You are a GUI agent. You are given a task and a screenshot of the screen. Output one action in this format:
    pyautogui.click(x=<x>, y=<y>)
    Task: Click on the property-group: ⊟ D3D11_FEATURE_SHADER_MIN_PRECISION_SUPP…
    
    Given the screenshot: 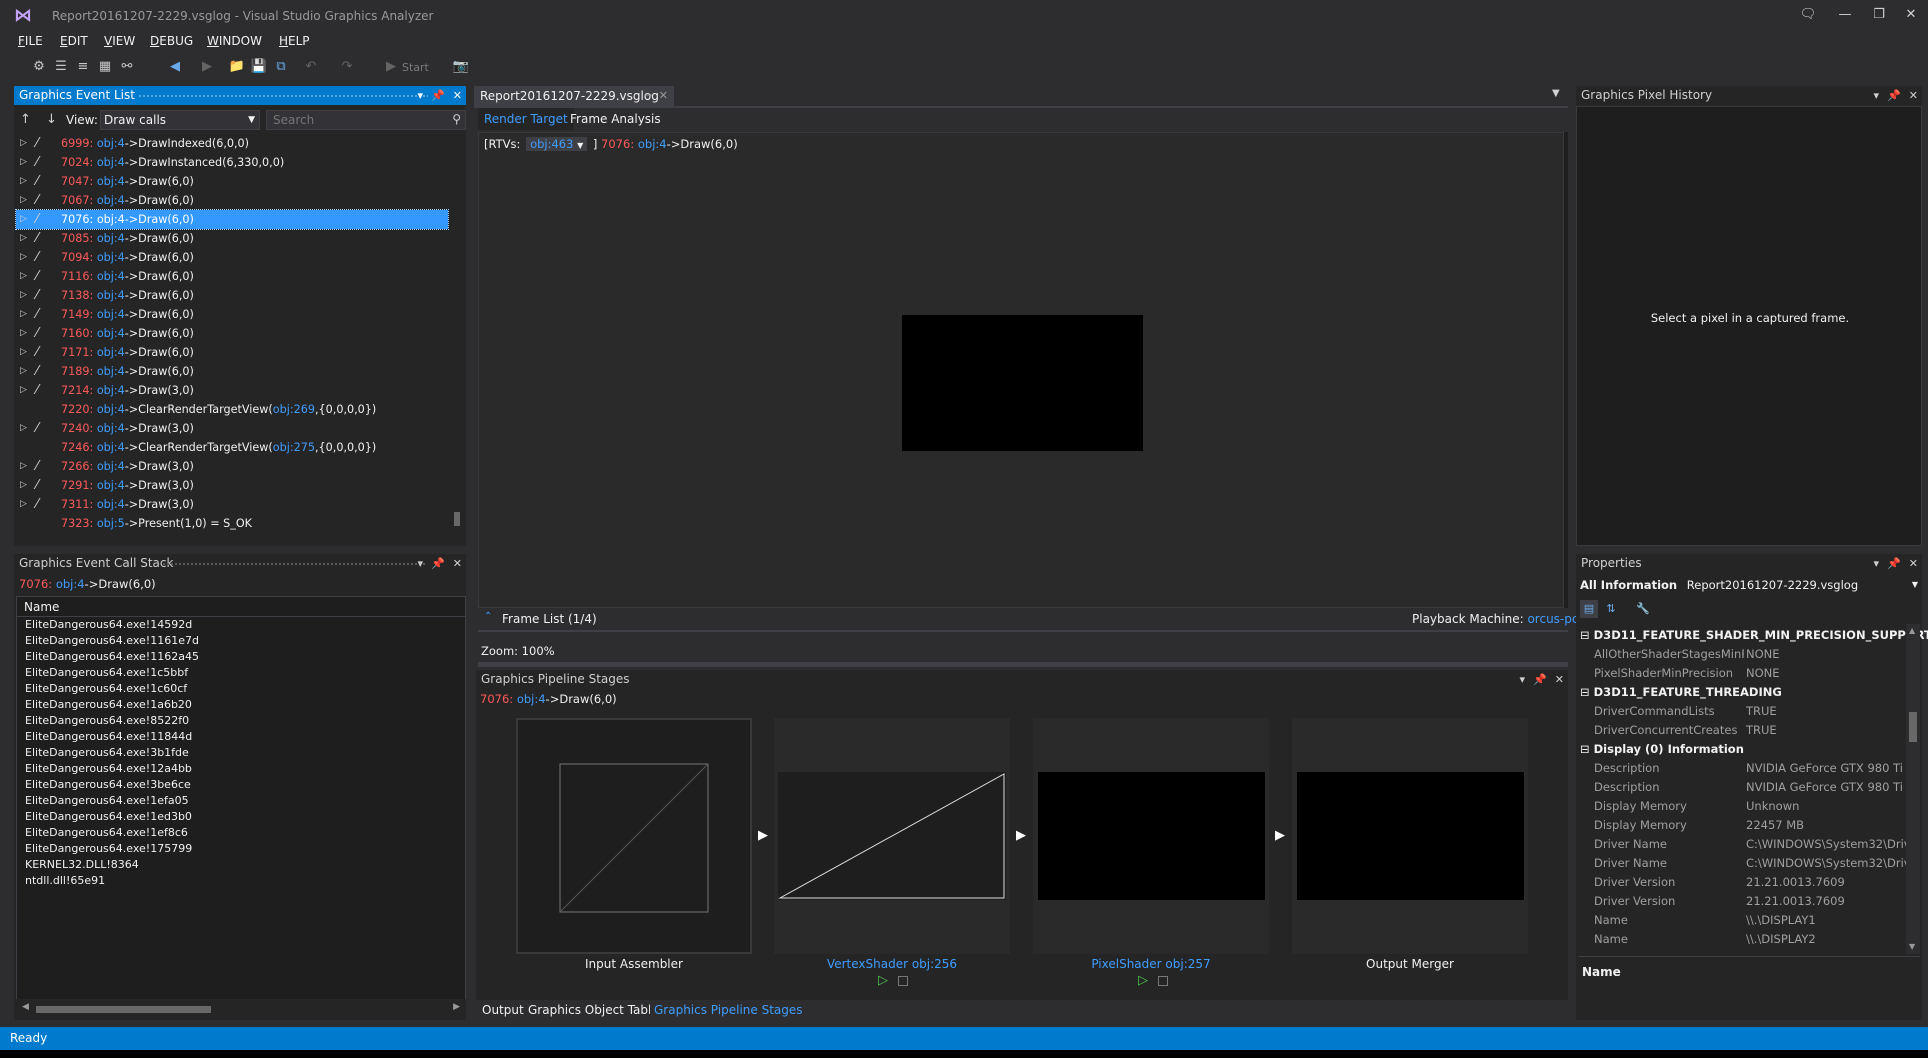 What is the action you would take?
    pyautogui.click(x=1754, y=635)
    